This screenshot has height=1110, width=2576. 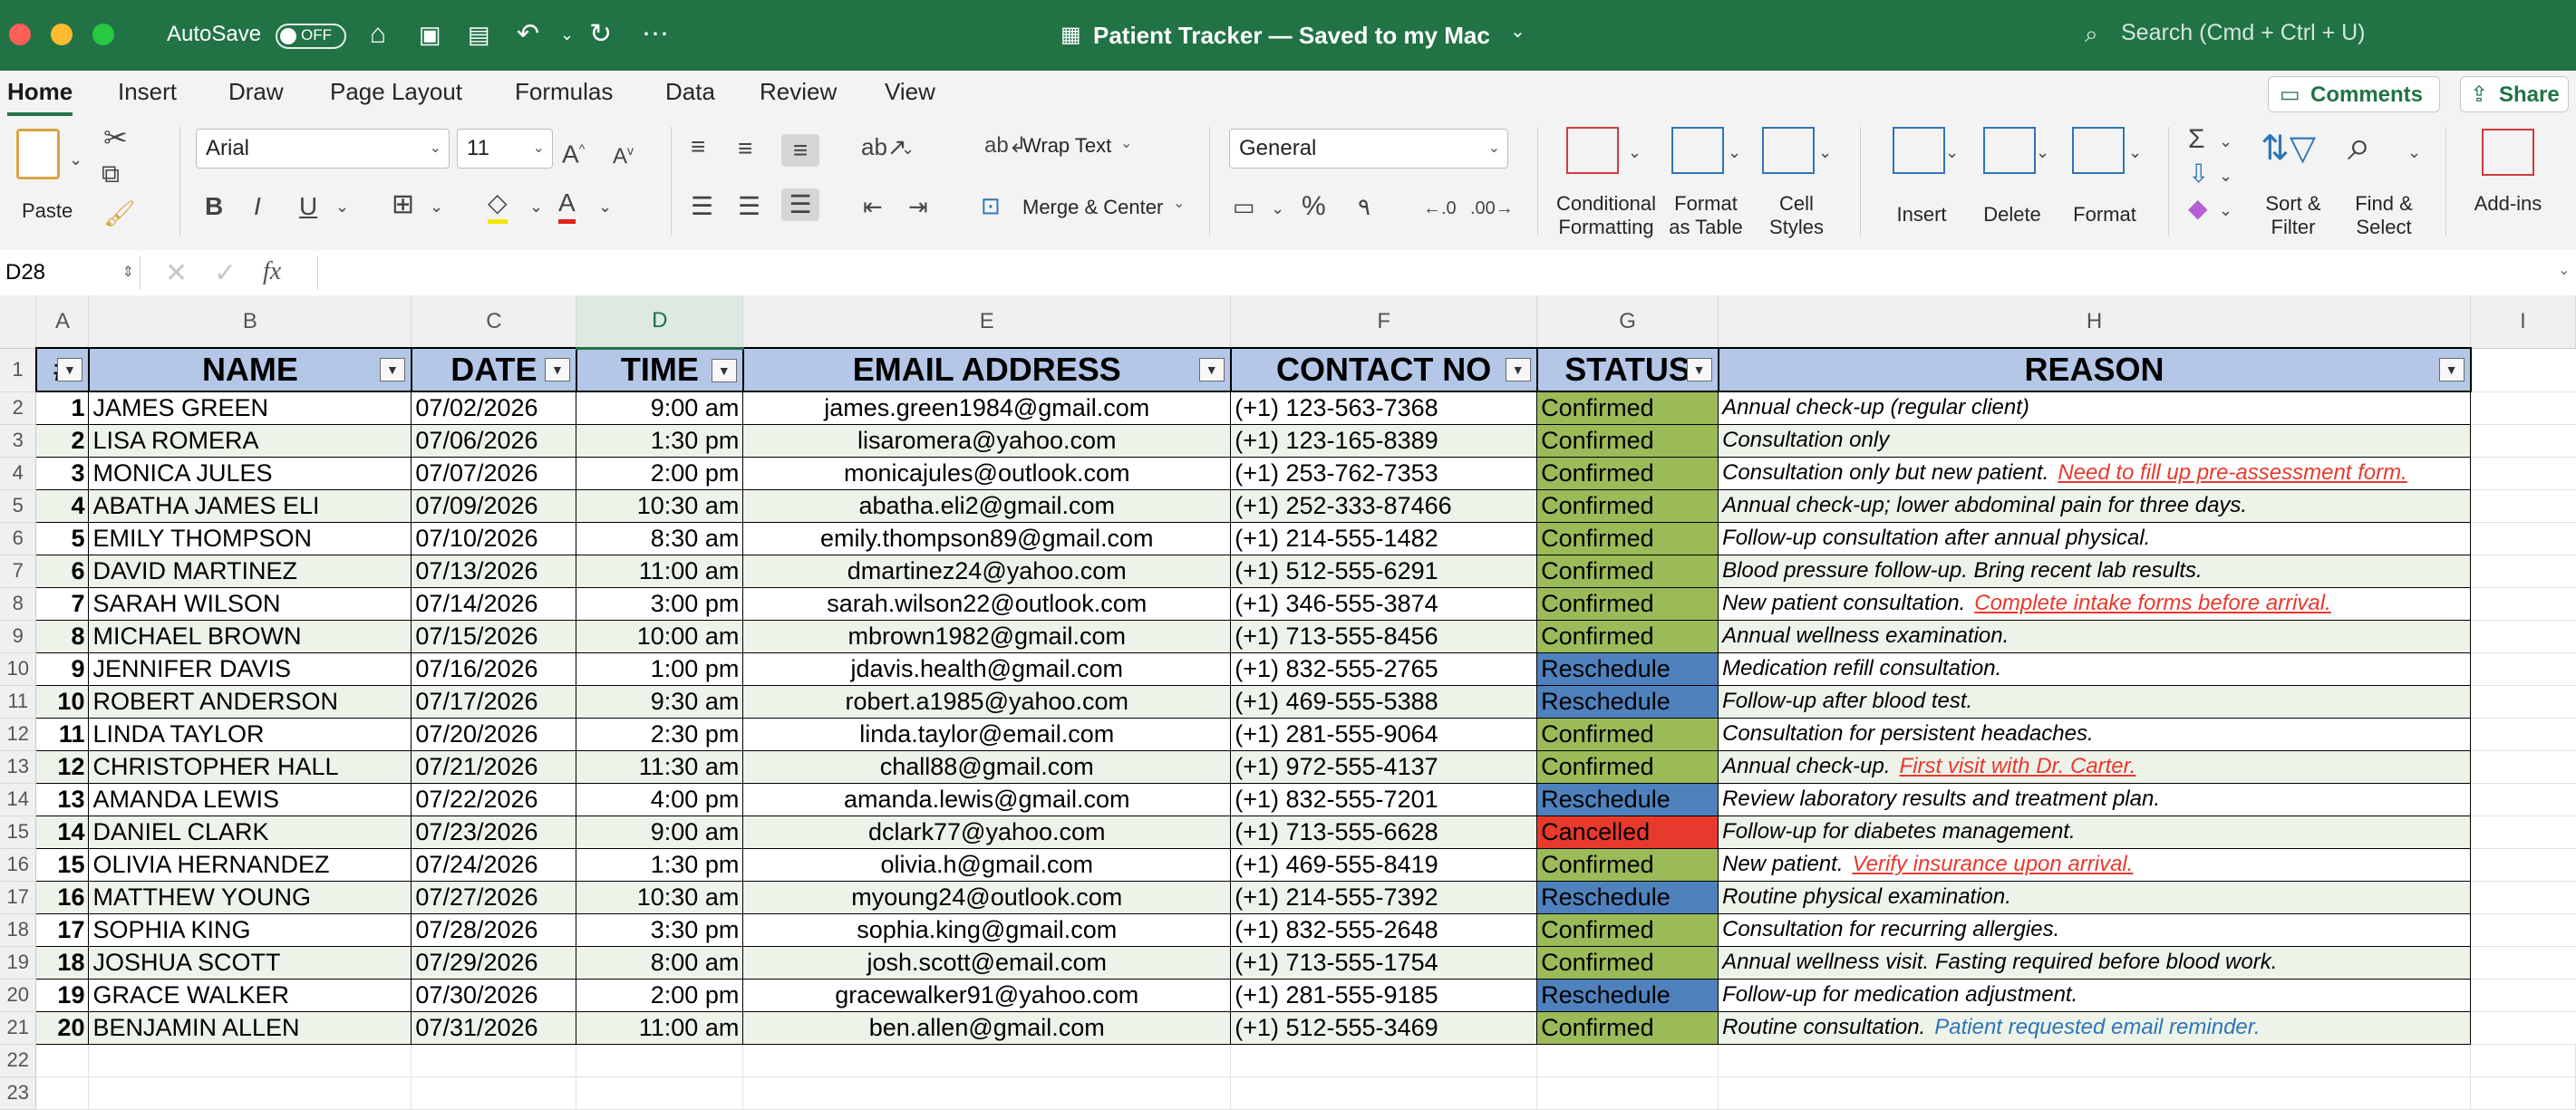 What do you see at coordinates (62, 34) in the screenshot?
I see `minimize-window-button` at bounding box center [62, 34].